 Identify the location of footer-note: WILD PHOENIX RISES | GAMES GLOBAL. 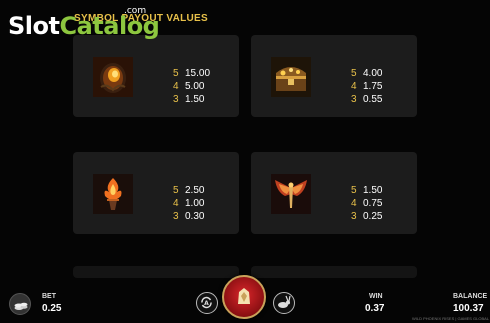
(451, 318).